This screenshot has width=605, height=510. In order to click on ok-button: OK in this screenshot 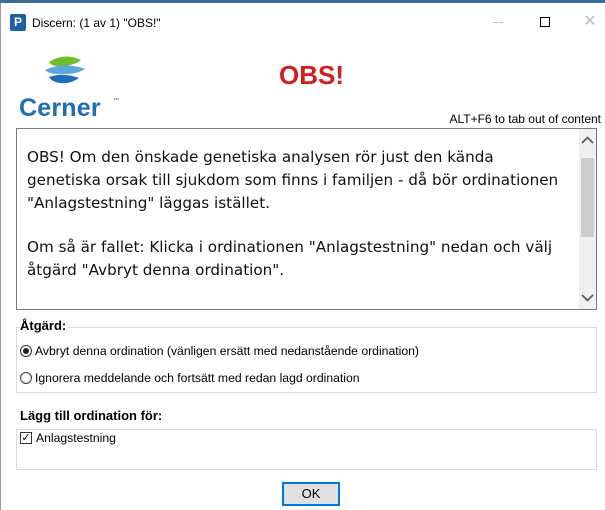, I will do `click(311, 494)`.